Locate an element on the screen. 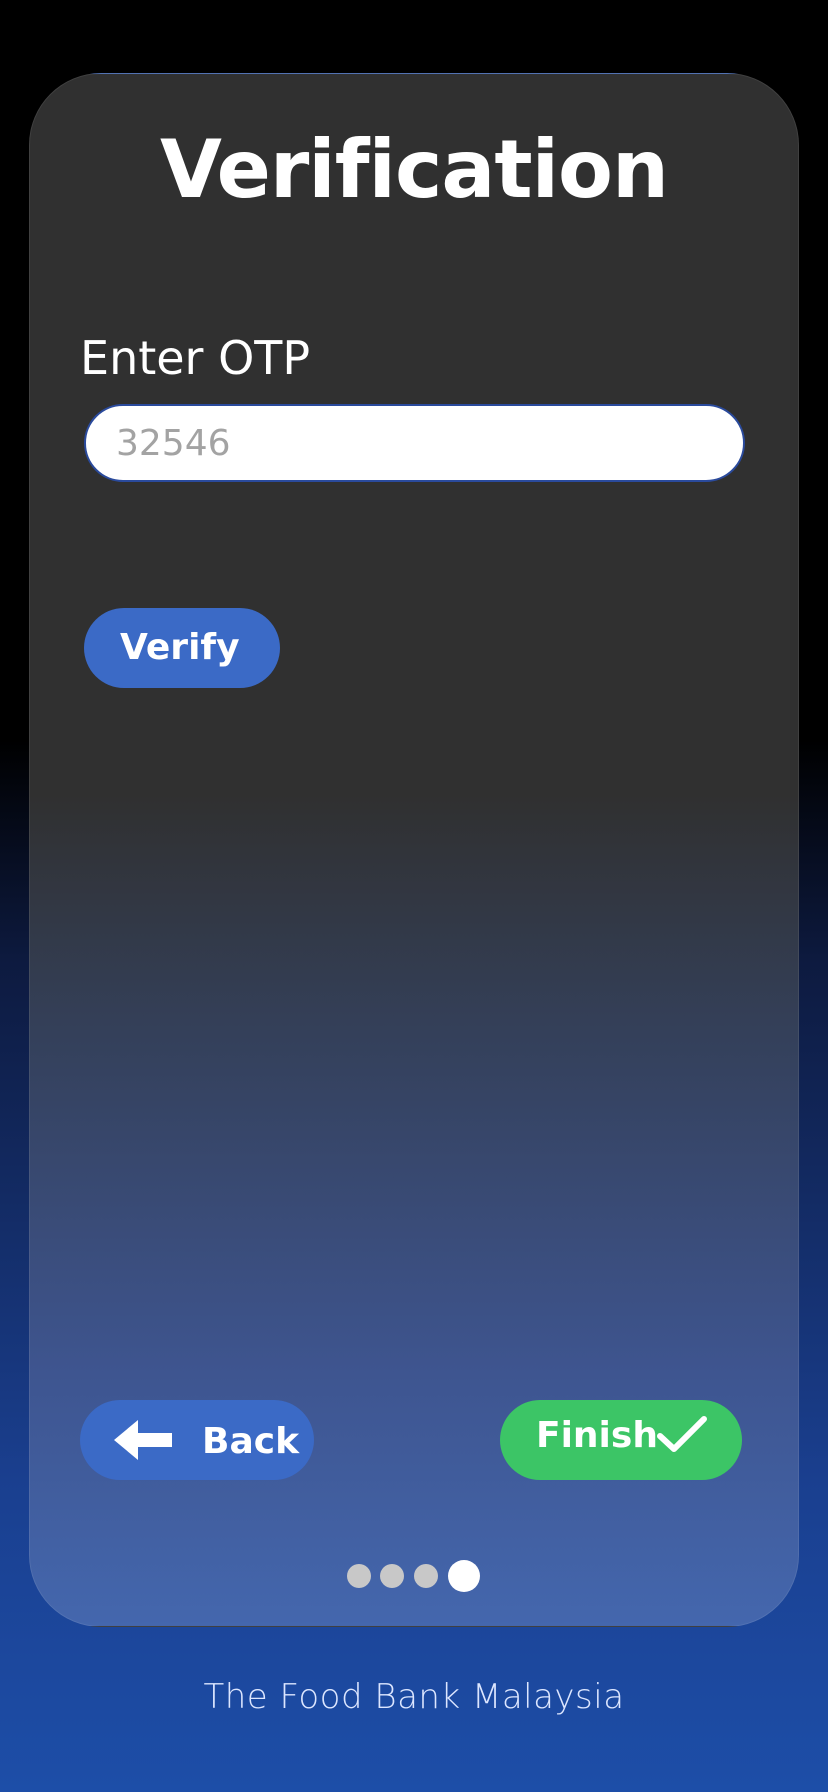 The height and width of the screenshot is (1792, 828). otp-input is located at coordinates (414, 443).